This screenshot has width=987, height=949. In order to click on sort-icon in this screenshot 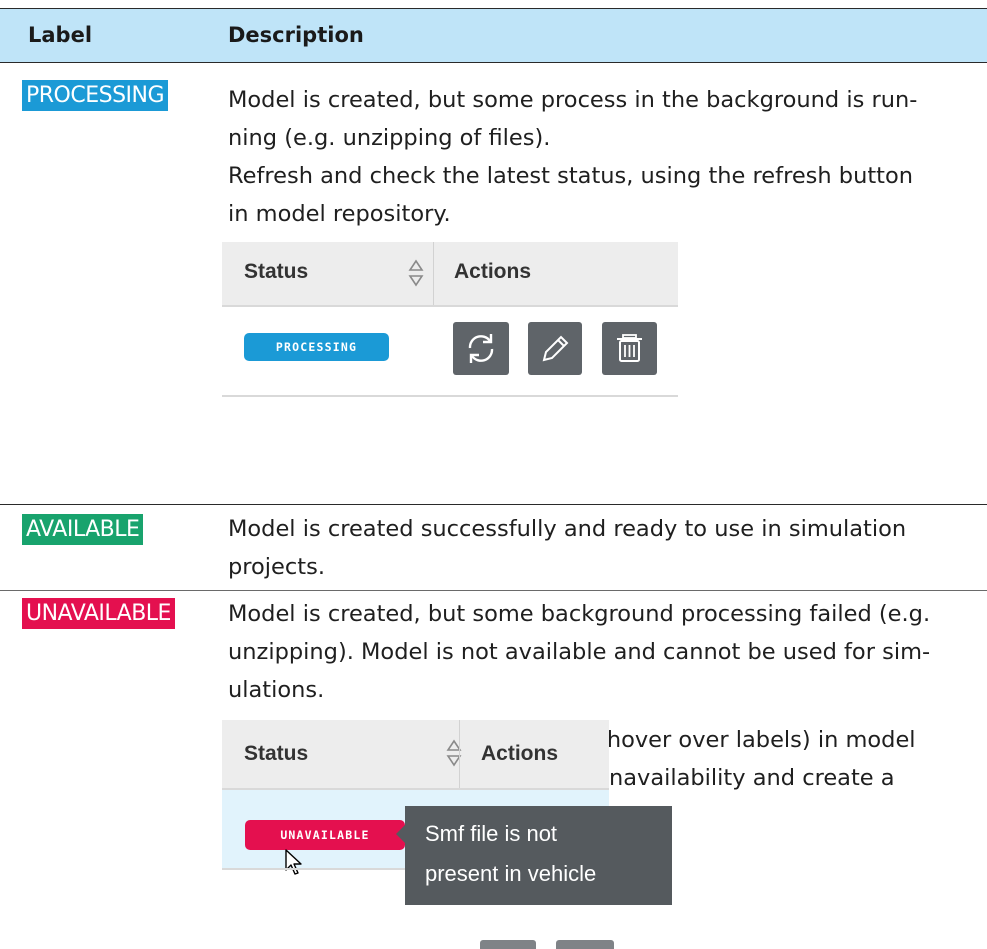, I will do `click(416, 273)`.